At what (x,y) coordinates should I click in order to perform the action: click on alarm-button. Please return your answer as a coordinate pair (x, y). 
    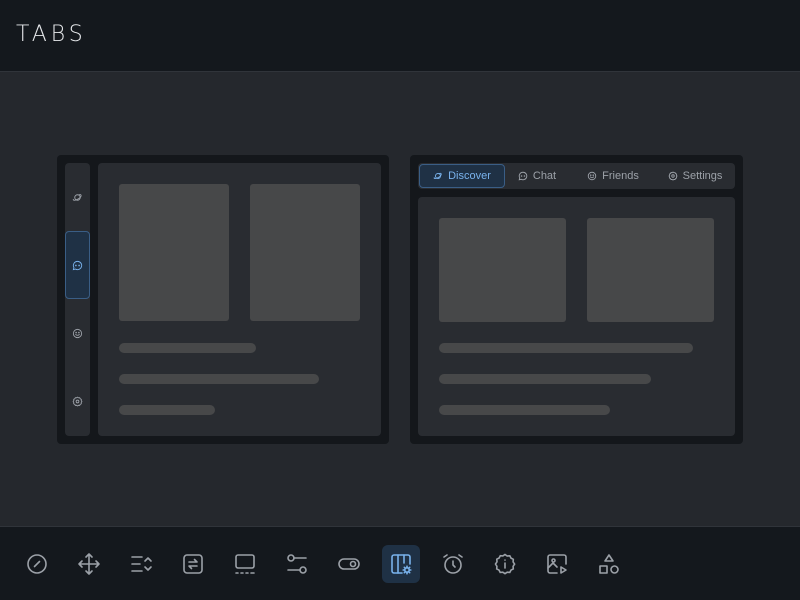
    Looking at the image, I should click on (453, 564).